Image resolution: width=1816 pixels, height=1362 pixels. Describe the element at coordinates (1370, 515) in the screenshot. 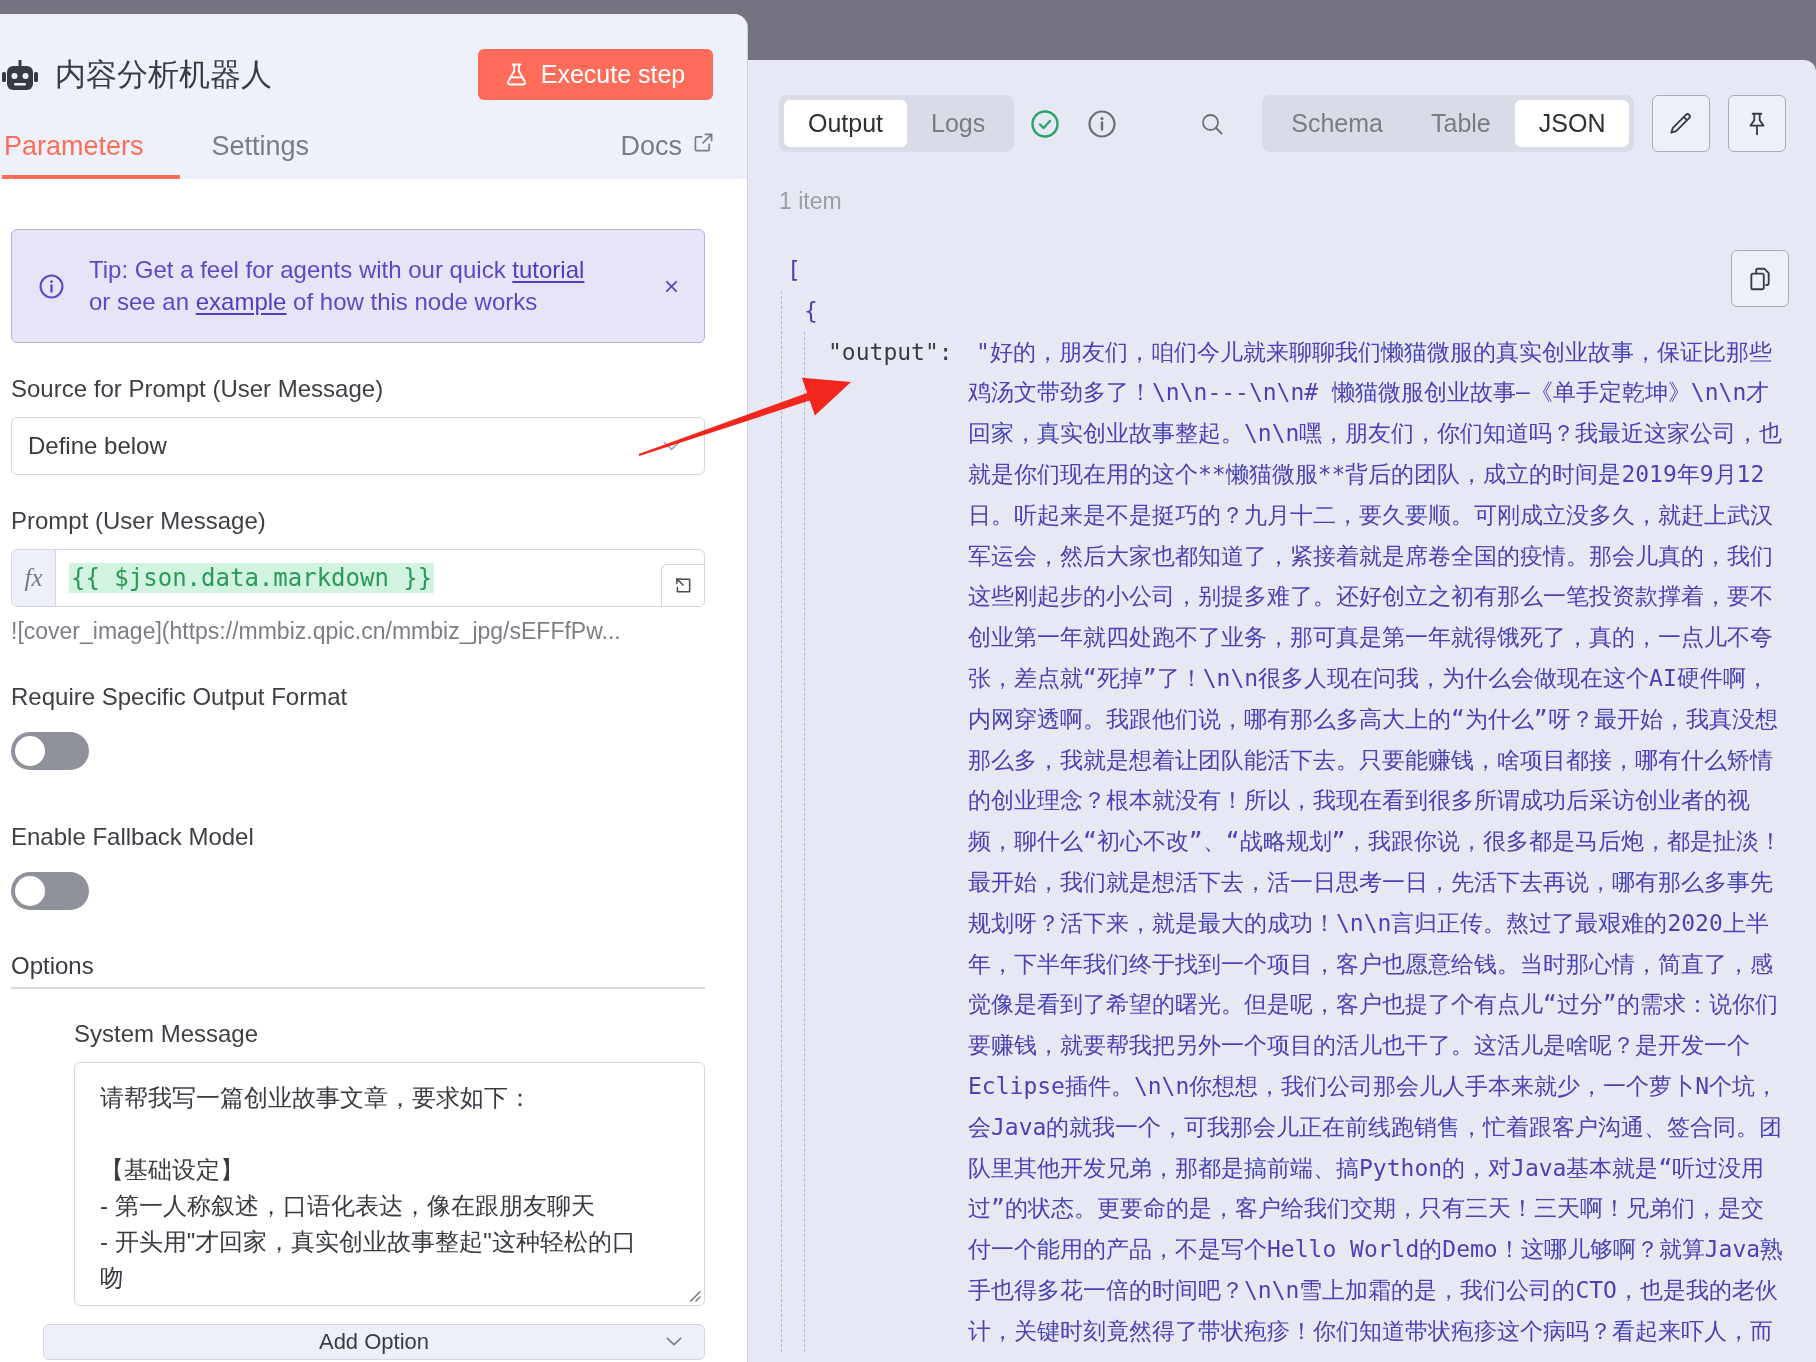

I see `json-string-line: 日。听起来是不是挺巧的？九月十二，要久要顺。可刚成立没多久，就赶上武汉` at that location.